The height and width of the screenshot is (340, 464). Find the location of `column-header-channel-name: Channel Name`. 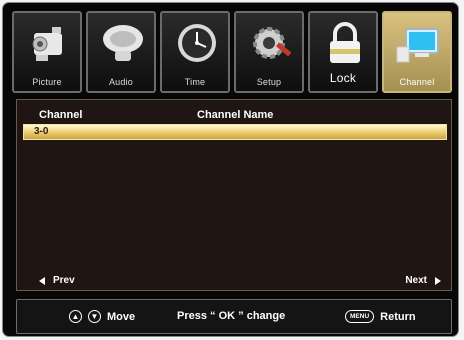

column-header-channel-name: Channel Name is located at coordinates (235, 115).